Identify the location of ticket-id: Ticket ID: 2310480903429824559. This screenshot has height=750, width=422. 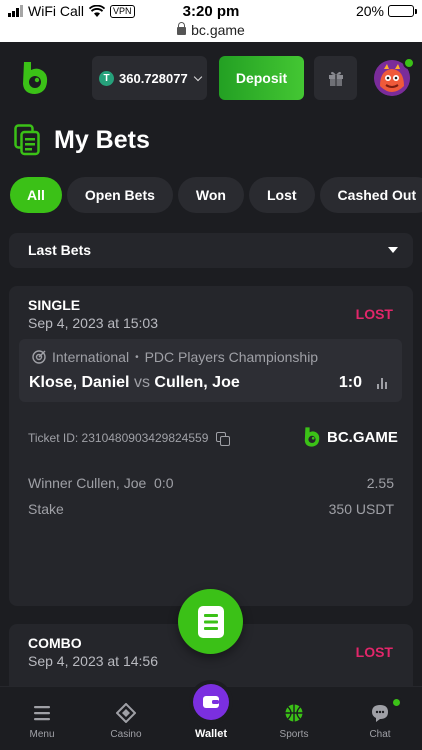
(118, 438).